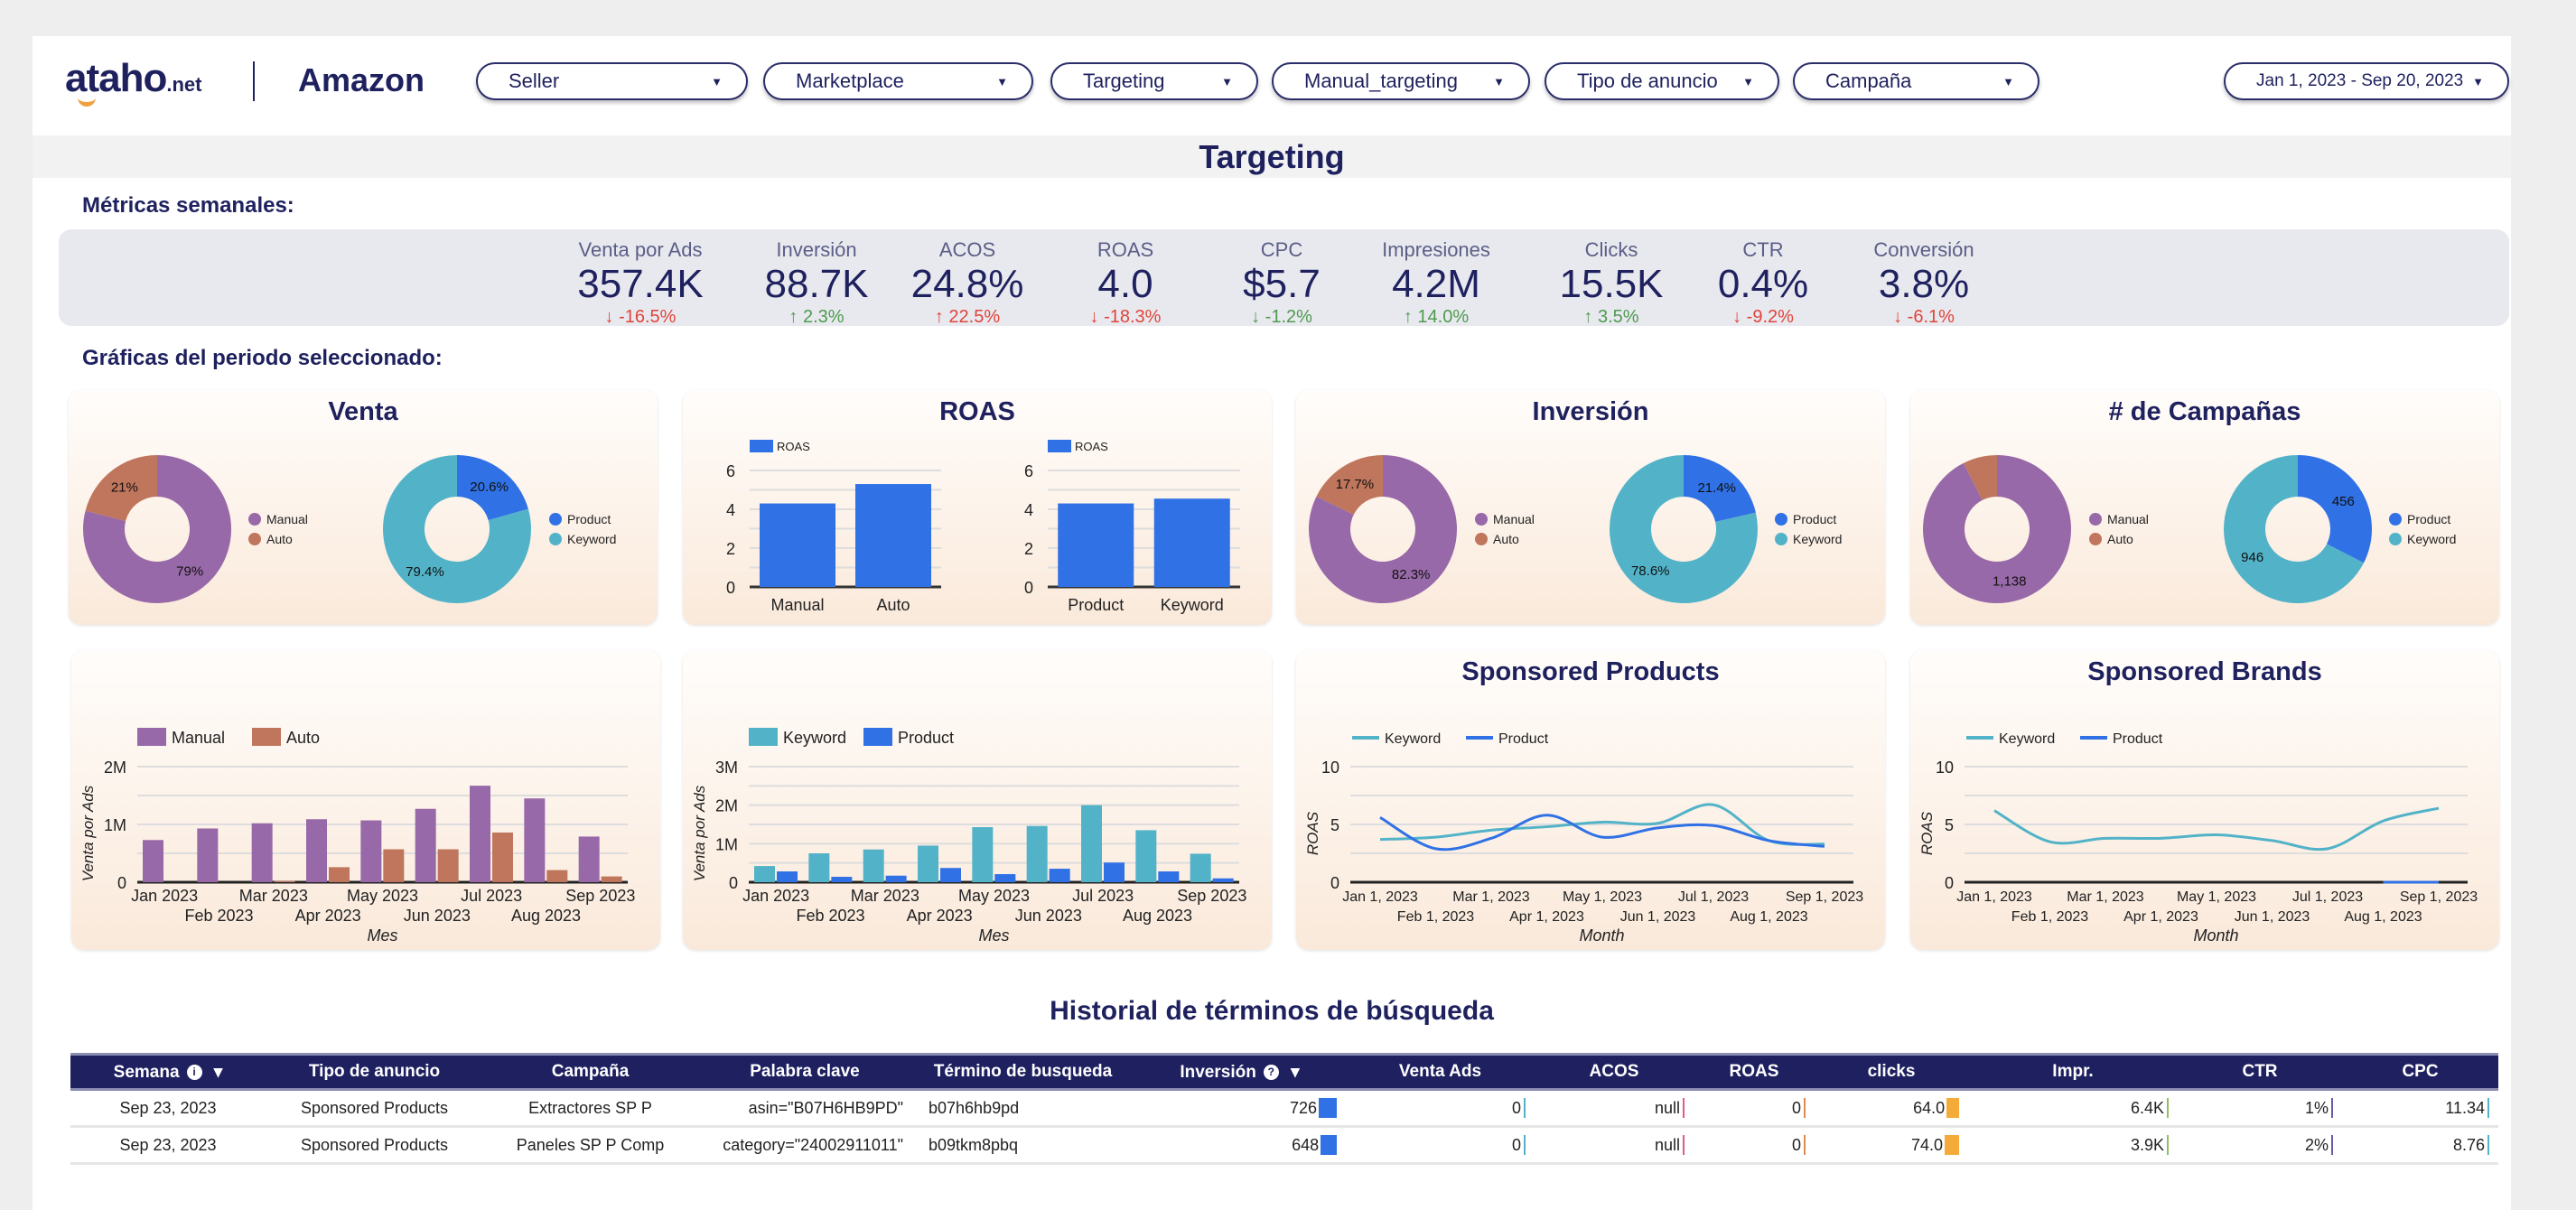 The image size is (2576, 1210). I want to click on x-axis-title: Month, so click(1601, 936).